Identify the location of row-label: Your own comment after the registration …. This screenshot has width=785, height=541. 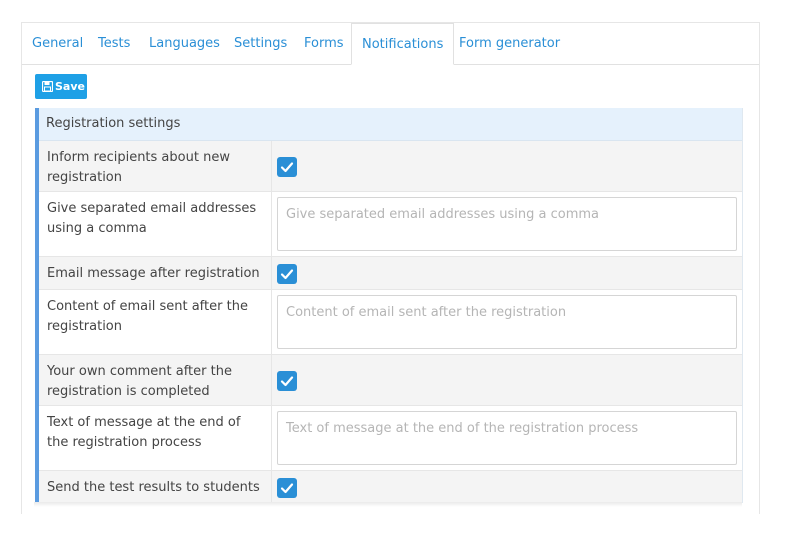
(155, 380).